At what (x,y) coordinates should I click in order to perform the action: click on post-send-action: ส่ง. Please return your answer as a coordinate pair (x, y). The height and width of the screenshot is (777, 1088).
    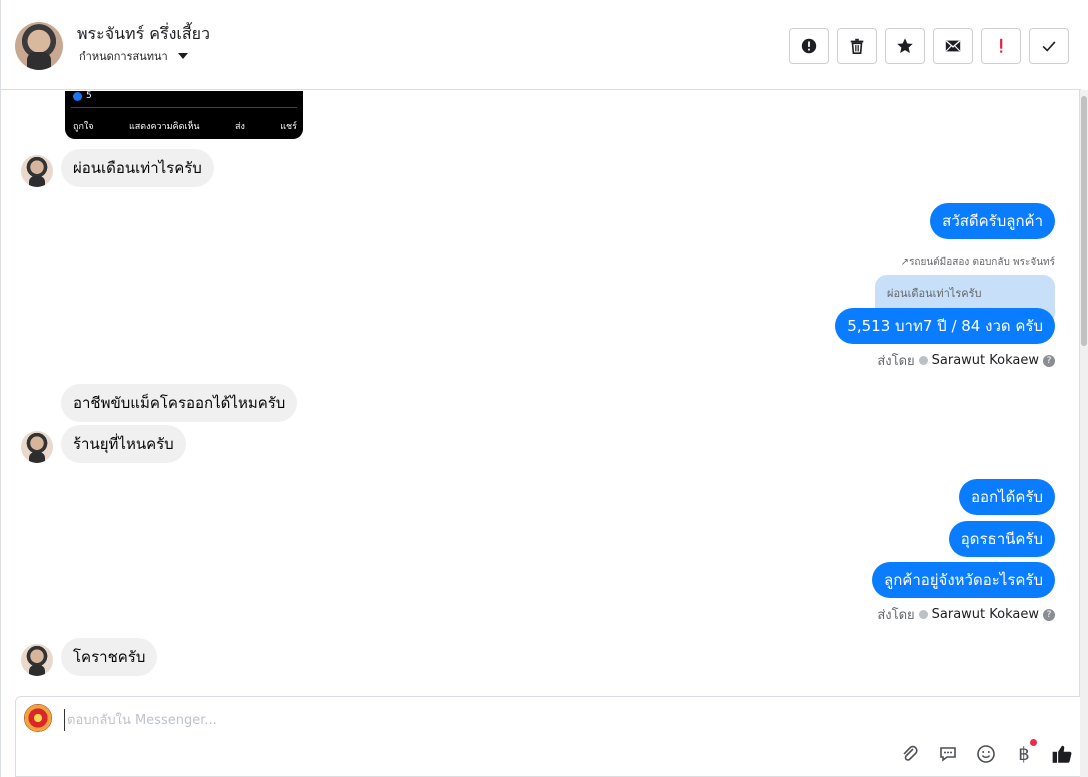
    Looking at the image, I should click on (239, 127).